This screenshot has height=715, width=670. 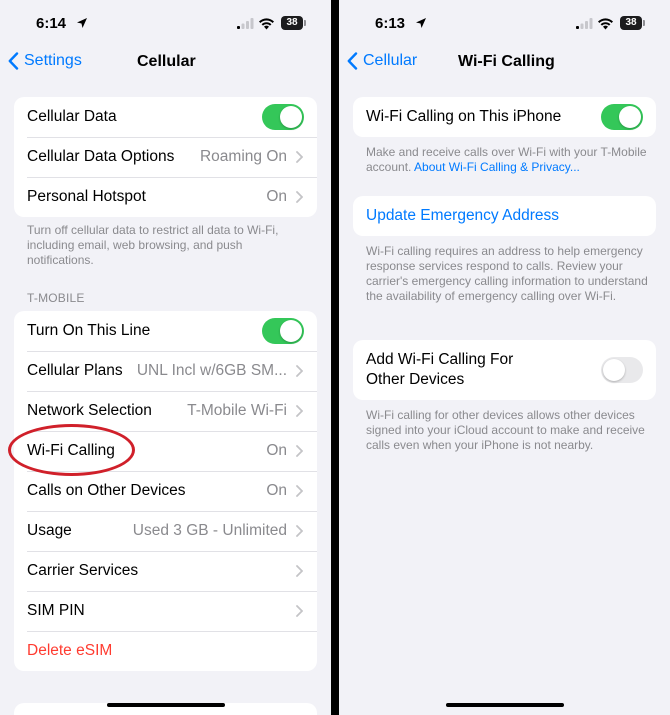 What do you see at coordinates (165, 451) in the screenshot?
I see `wifi-calling-row: Wi-Fi Calling On` at bounding box center [165, 451].